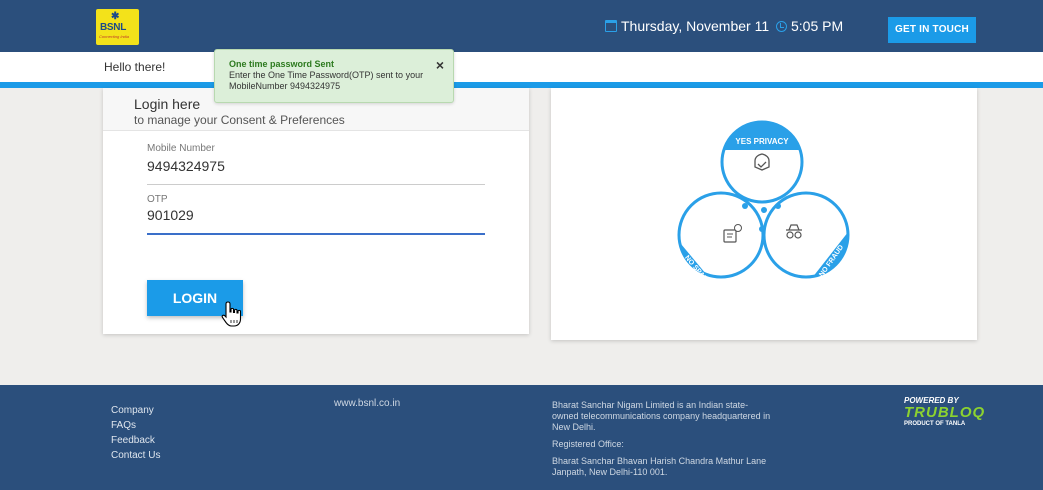 This screenshot has height=490, width=1043. What do you see at coordinates (588, 444) in the screenshot?
I see `footer-registered-label: Registered Office:` at bounding box center [588, 444].